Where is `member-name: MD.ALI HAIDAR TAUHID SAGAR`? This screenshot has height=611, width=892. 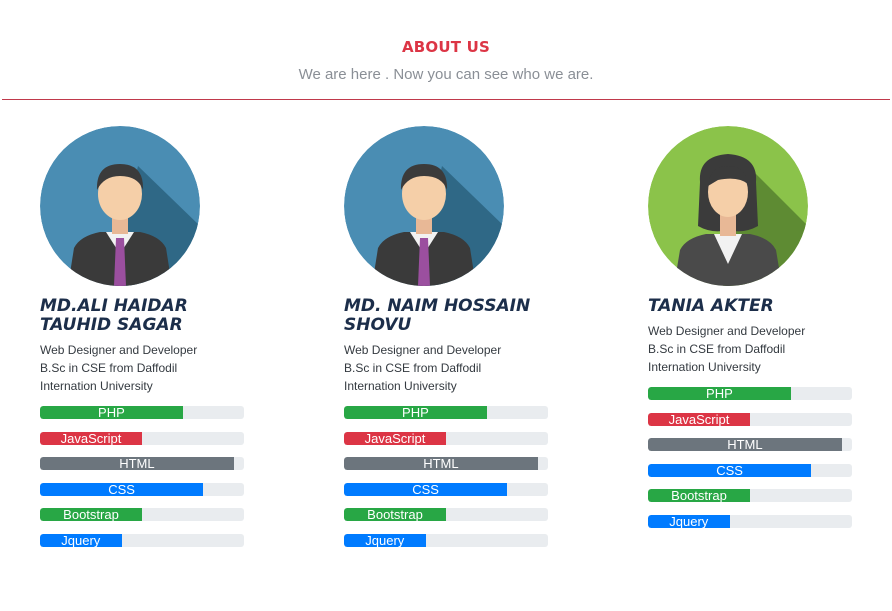
member-name: MD.ALI HAIDAR TAUHID SAGAR is located at coordinates (114, 315).